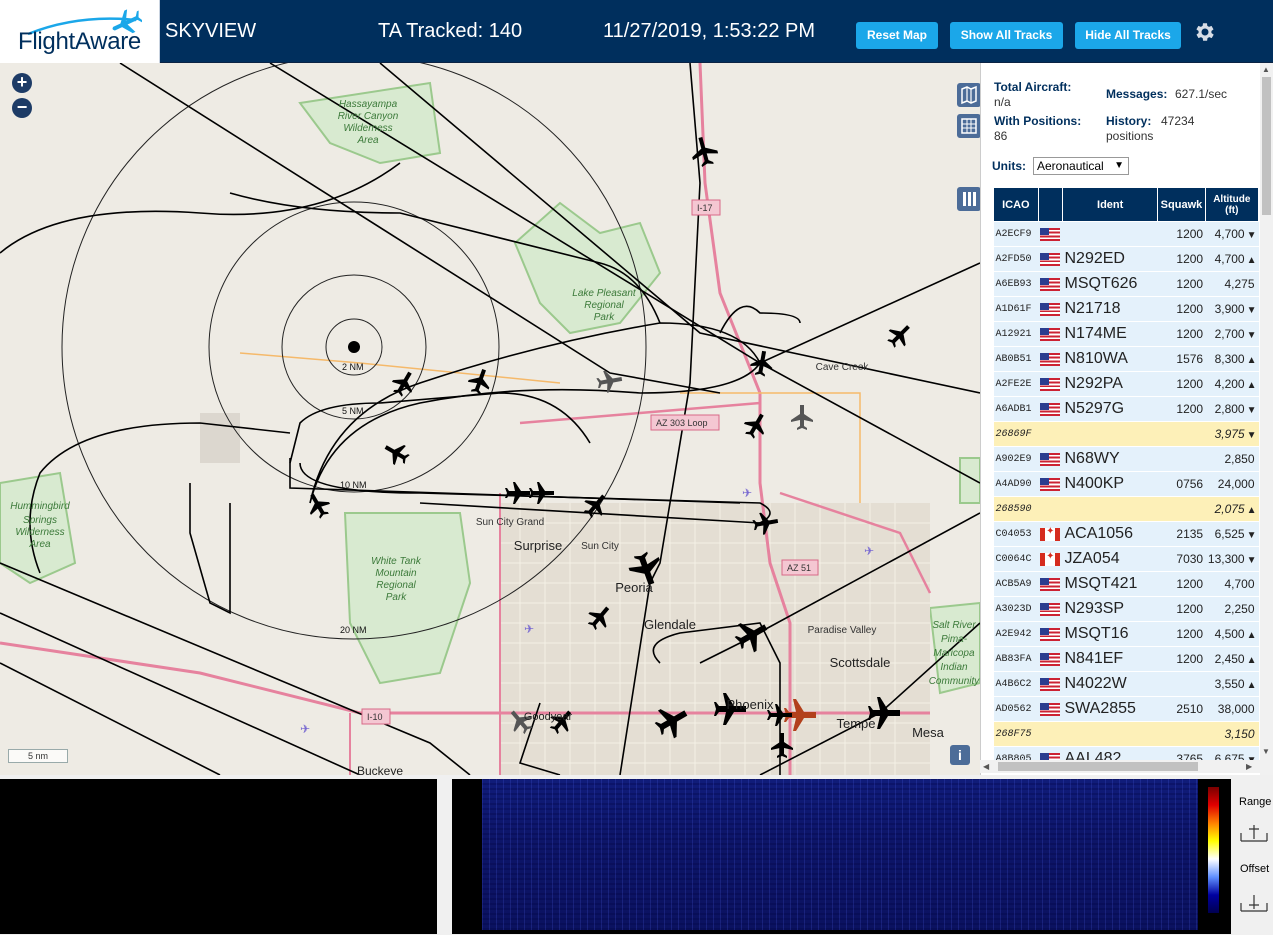 This screenshot has width=1273, height=935. What do you see at coordinates (954, 639) in the screenshot?
I see `svg-text: Pima-` at bounding box center [954, 639].